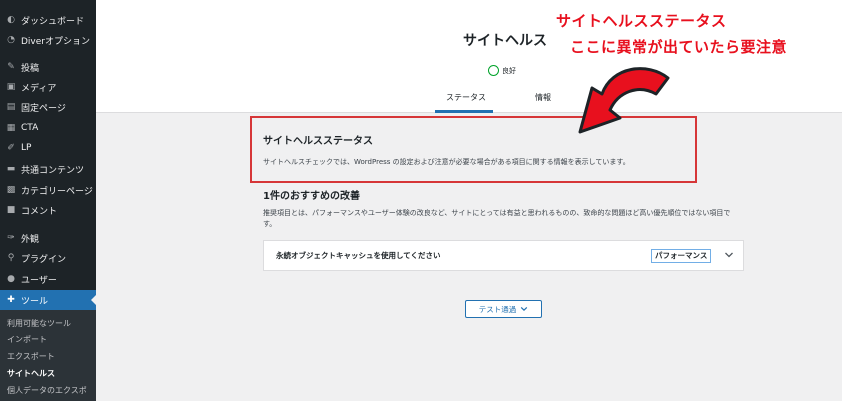 This screenshot has width=842, height=401. Describe the element at coordinates (11, 87) in the screenshot. I see `media-icon: ▣` at that location.